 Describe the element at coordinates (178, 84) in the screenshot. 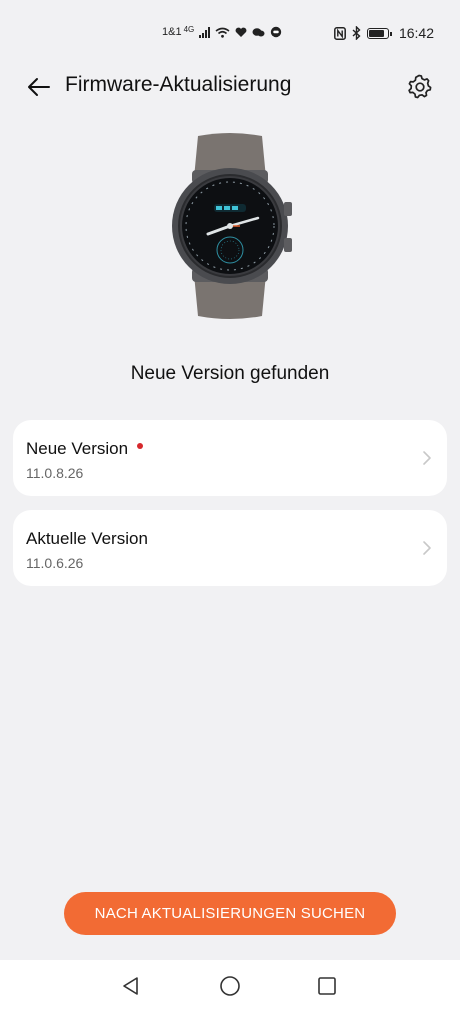

I see `page-title: Firmware-Aktualisierung` at that location.